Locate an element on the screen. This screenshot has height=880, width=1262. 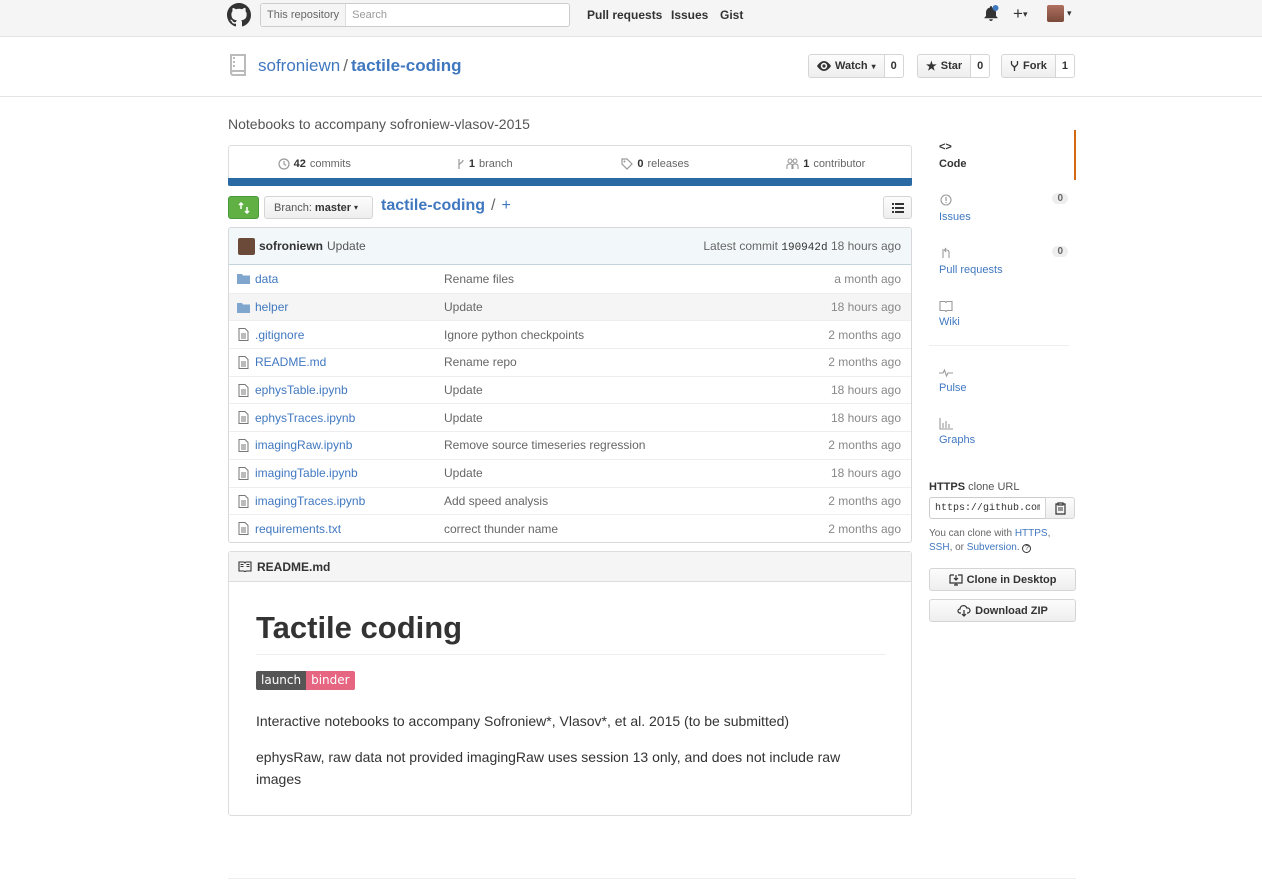
search-input is located at coordinates (446, 15).